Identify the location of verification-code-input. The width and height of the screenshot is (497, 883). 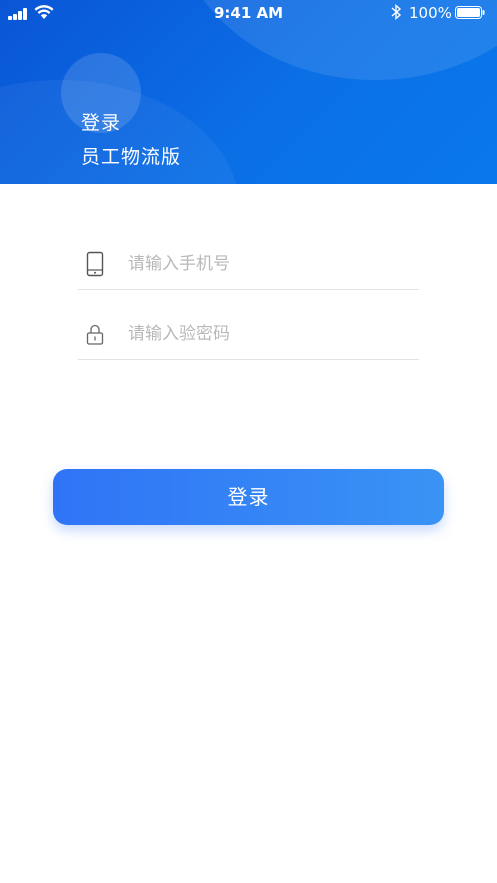
(268, 334).